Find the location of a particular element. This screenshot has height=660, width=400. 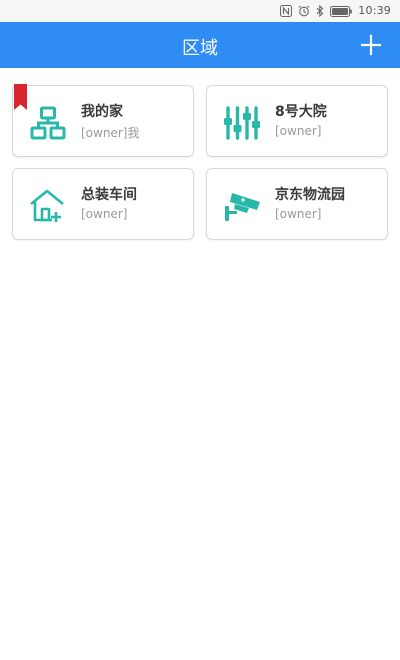

status-bar: 10:39 is located at coordinates (200, 11).